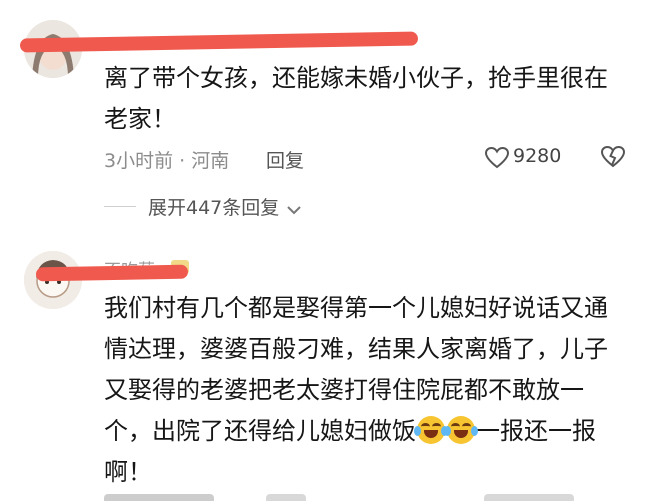 The width and height of the screenshot is (660, 501). What do you see at coordinates (140, 119) in the screenshot?
I see `comment-text-line: 老家！` at bounding box center [140, 119].